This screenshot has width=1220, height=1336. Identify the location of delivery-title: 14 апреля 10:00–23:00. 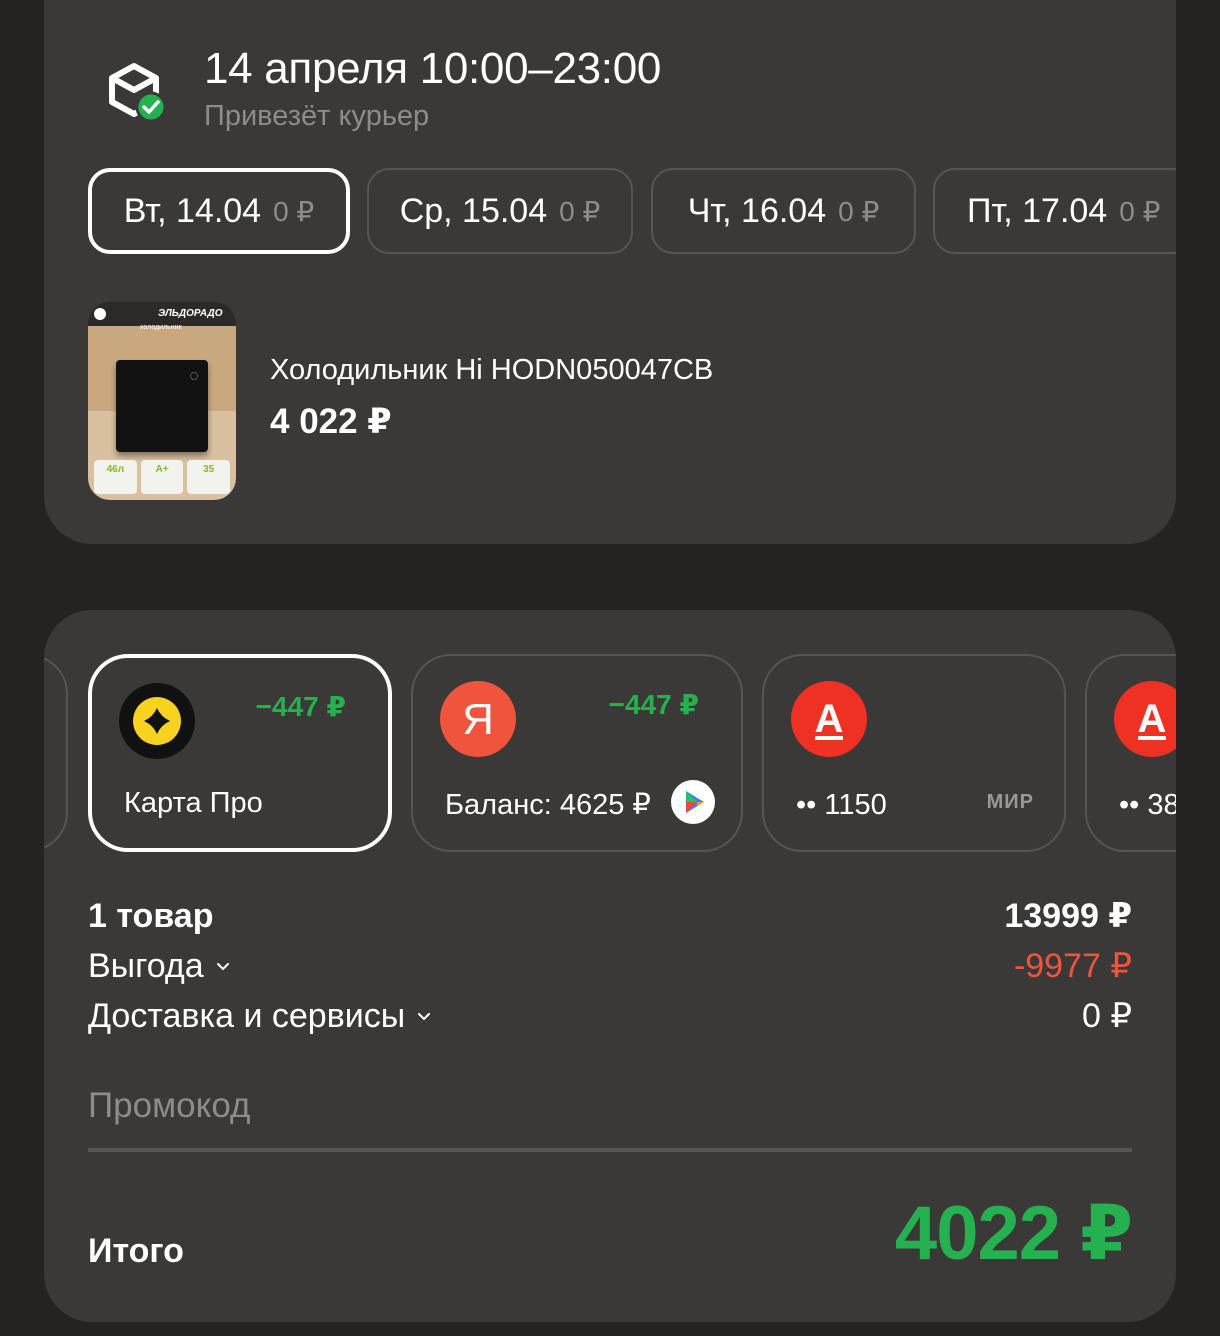
(433, 68).